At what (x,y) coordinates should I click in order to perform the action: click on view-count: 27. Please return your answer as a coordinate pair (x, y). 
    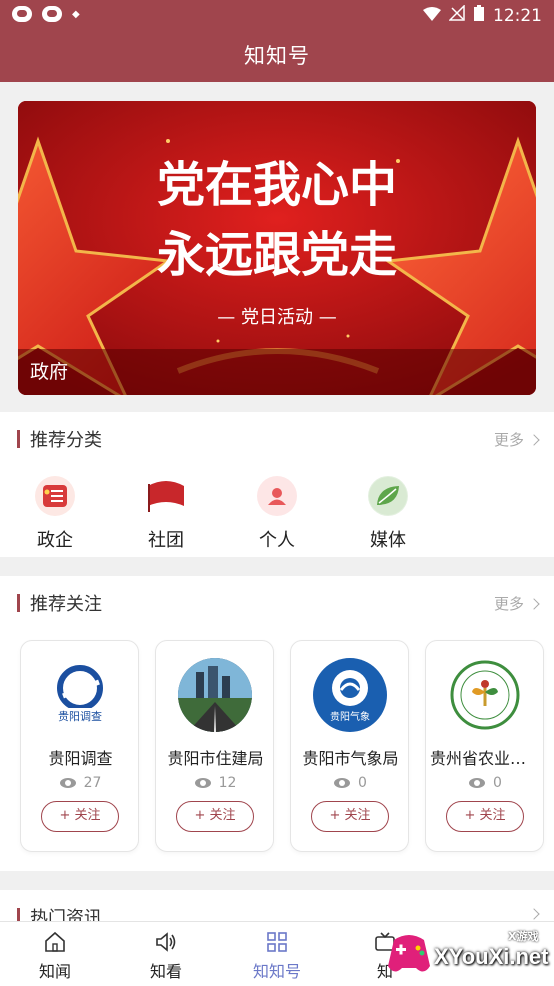
    Looking at the image, I should click on (80, 783).